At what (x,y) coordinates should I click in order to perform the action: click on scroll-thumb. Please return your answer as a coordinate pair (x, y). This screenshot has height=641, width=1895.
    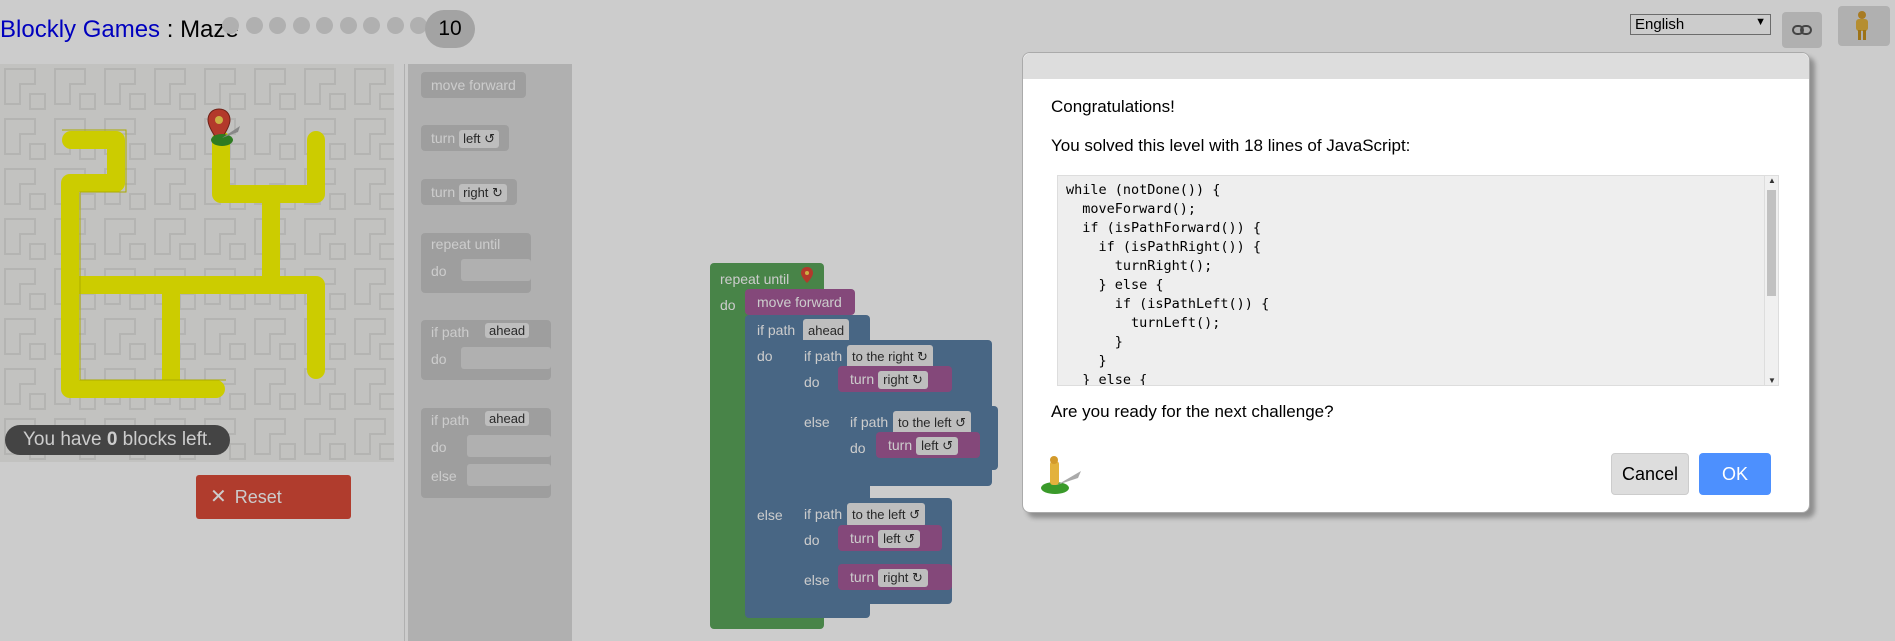
    Looking at the image, I should click on (1771, 243).